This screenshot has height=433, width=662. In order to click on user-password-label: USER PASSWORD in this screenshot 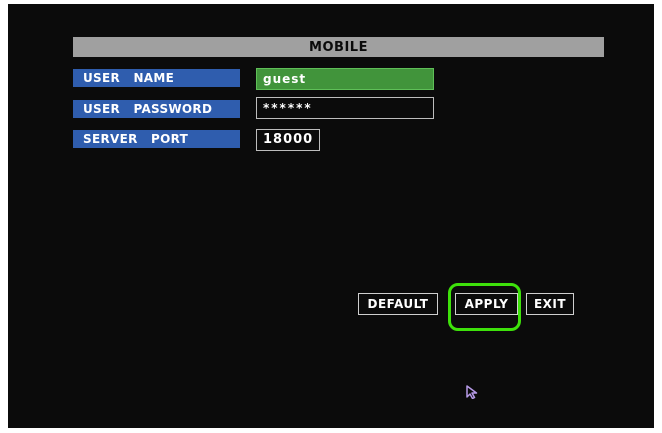, I will do `click(156, 109)`.